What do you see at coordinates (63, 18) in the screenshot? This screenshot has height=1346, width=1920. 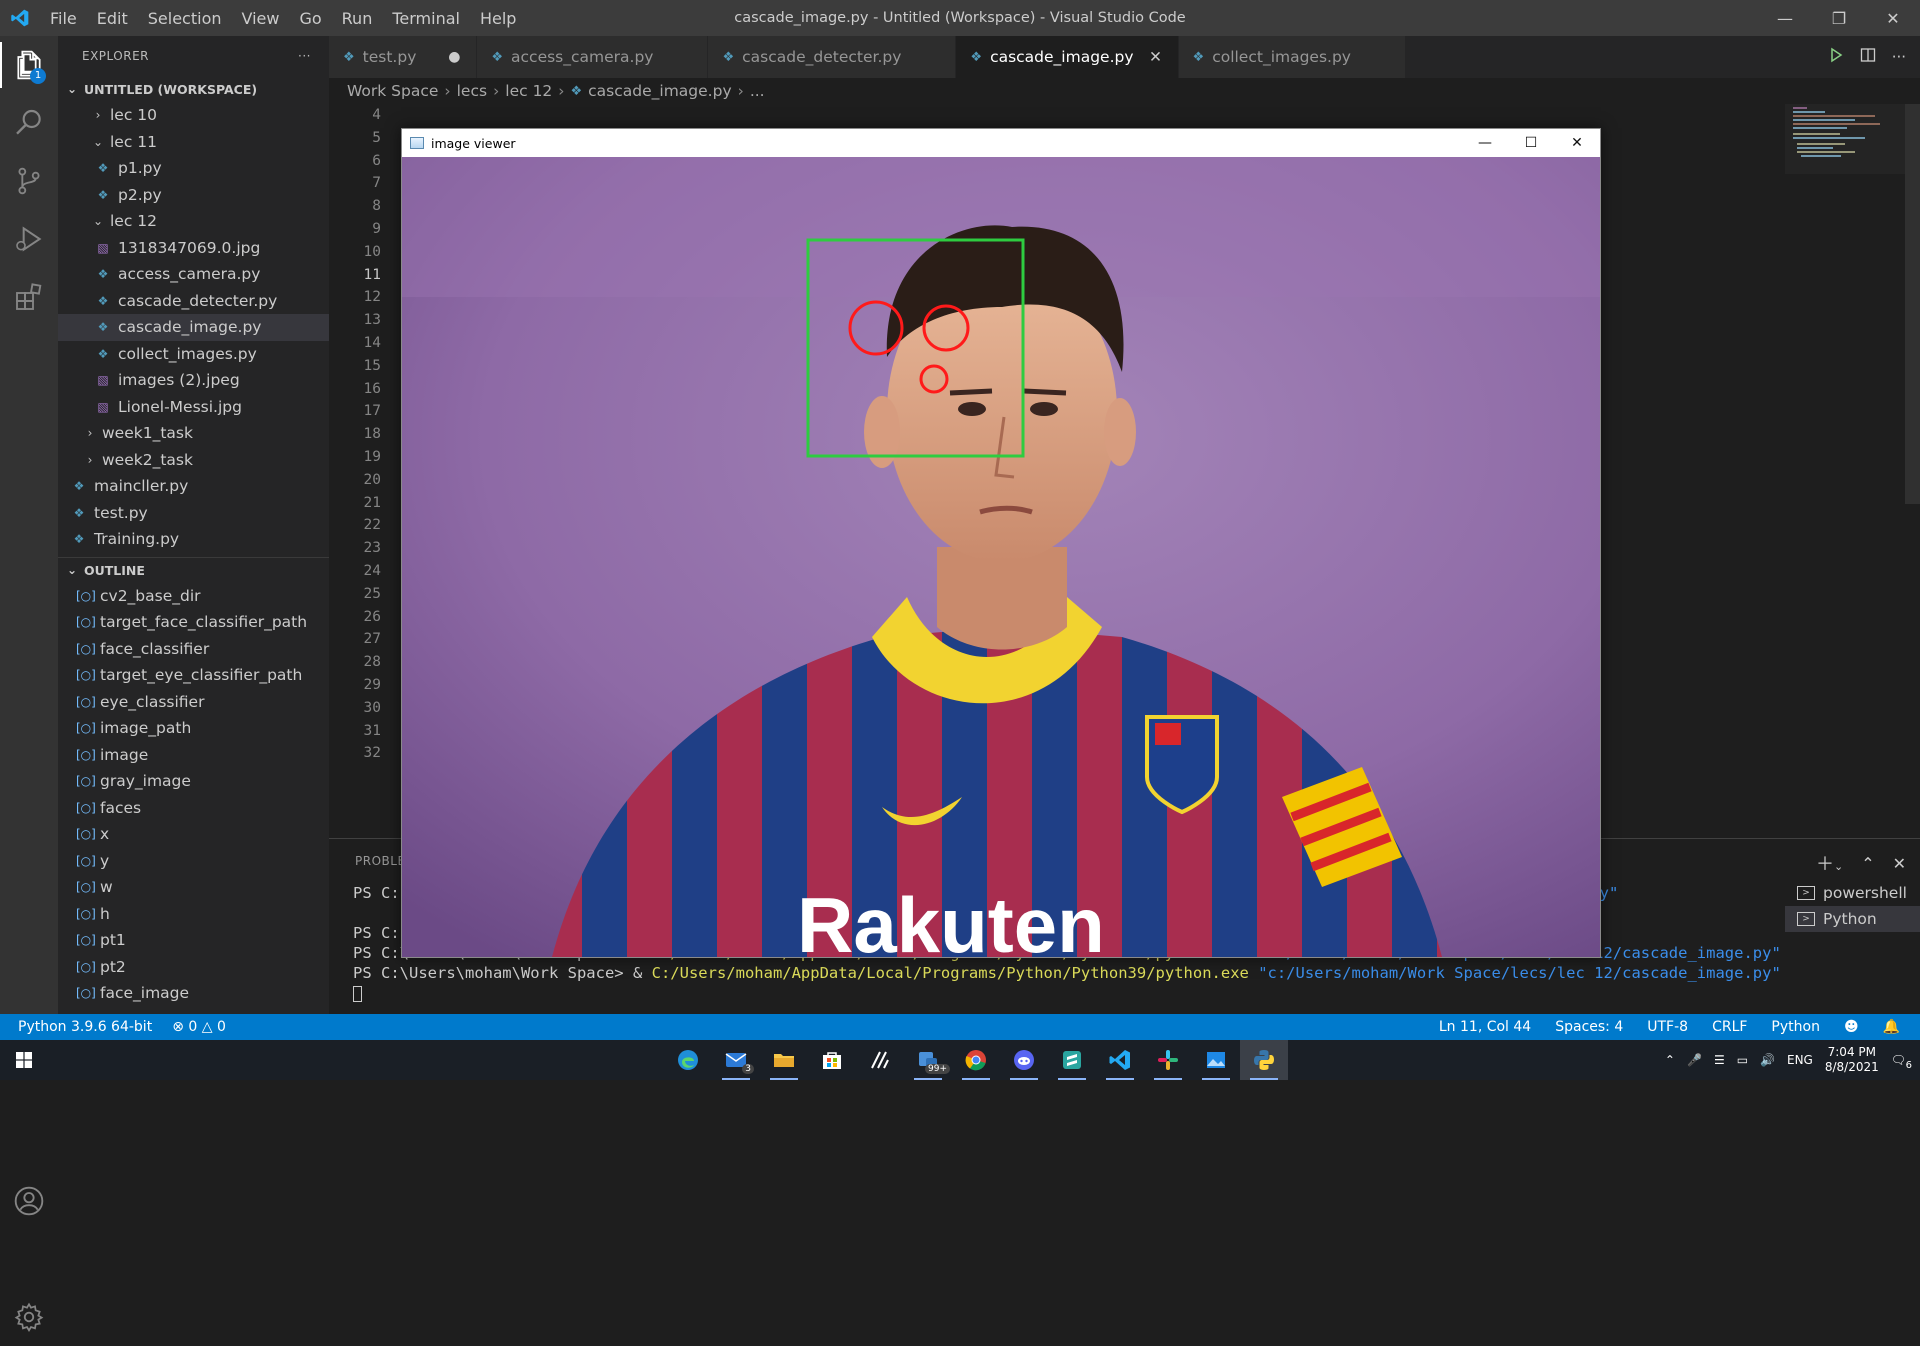 I see `menu-file: File` at bounding box center [63, 18].